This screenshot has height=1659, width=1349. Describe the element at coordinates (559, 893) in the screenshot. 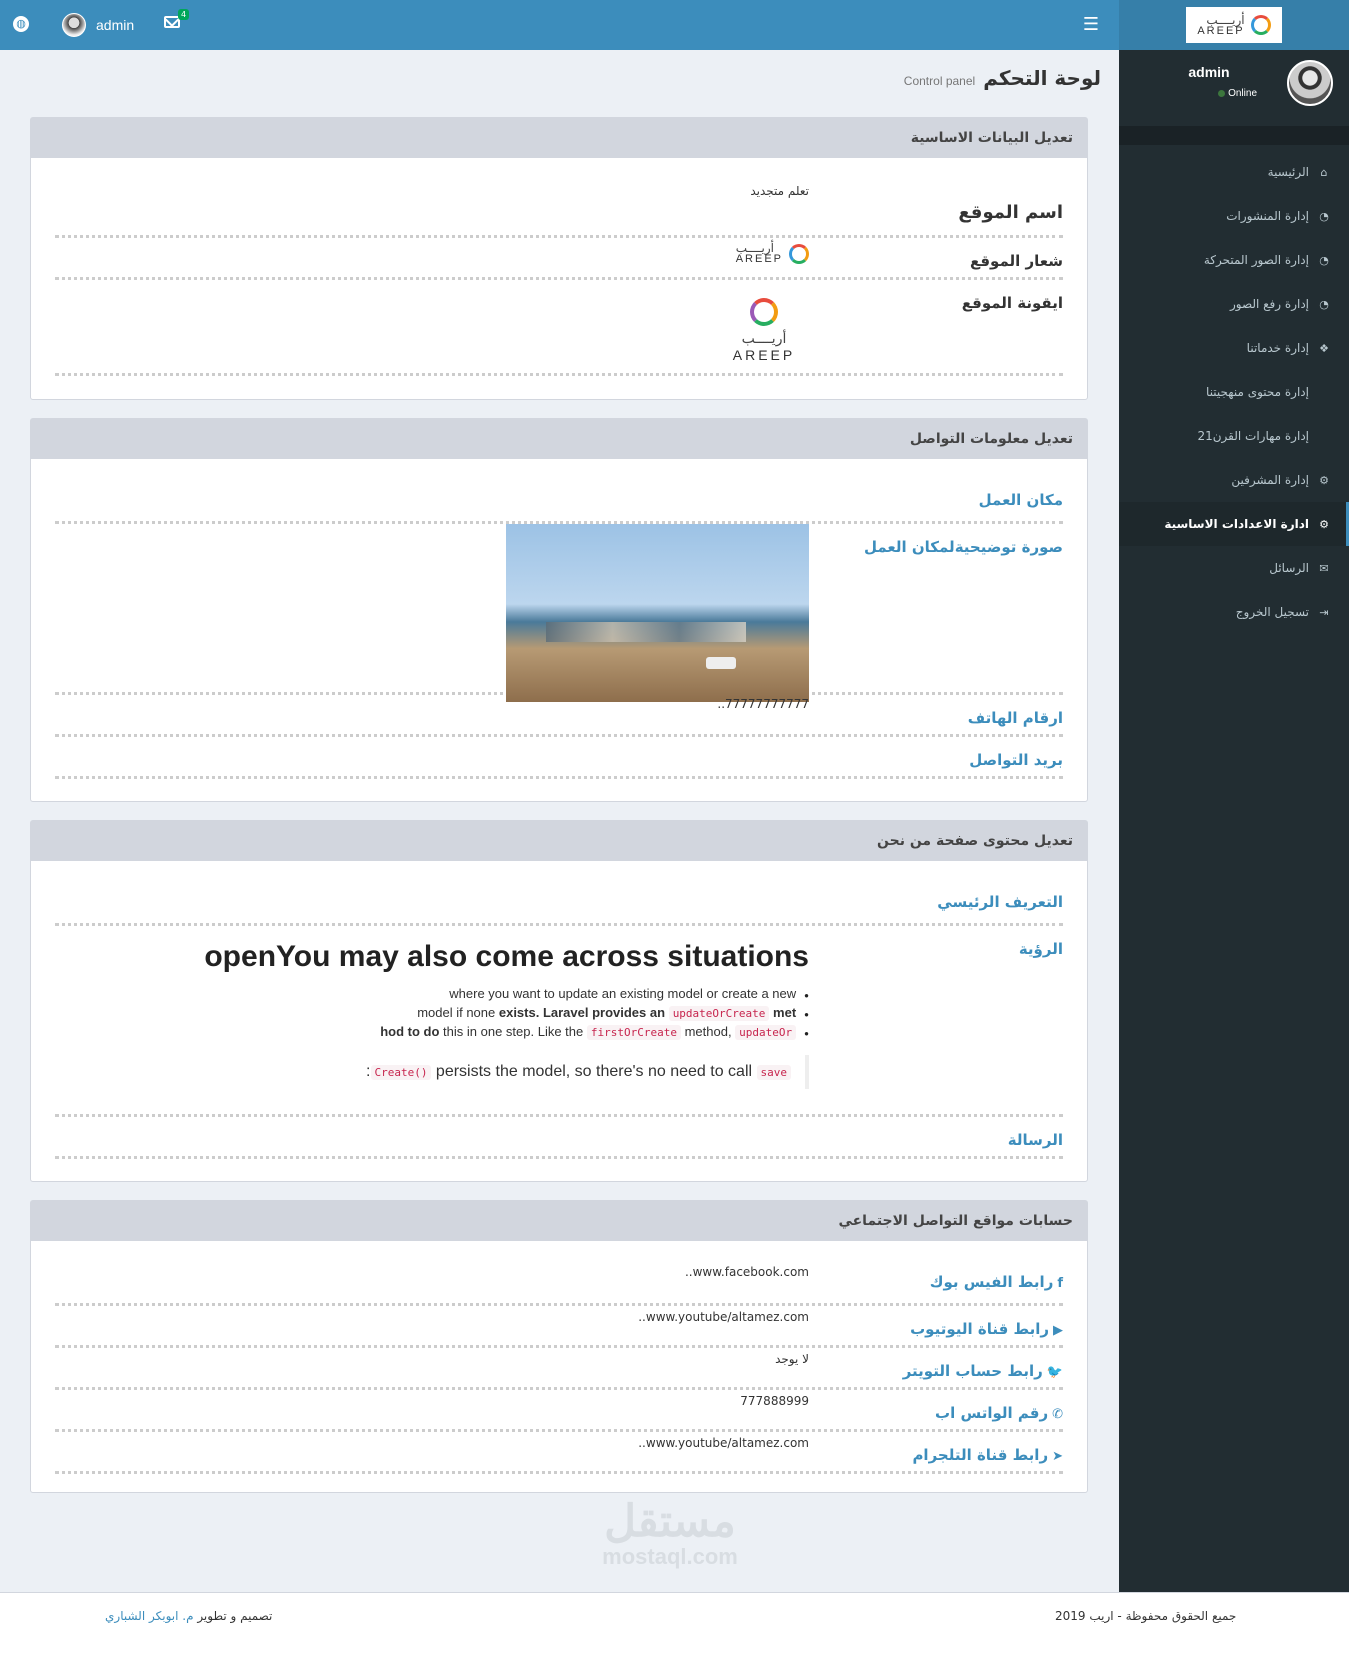

I see `intro-row: التعريف الرئيسي` at that location.